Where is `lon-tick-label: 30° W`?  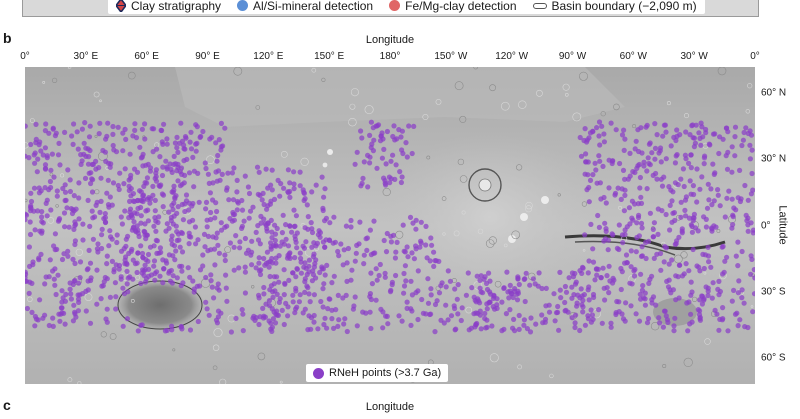
lon-tick-label: 30° W is located at coordinates (694, 56).